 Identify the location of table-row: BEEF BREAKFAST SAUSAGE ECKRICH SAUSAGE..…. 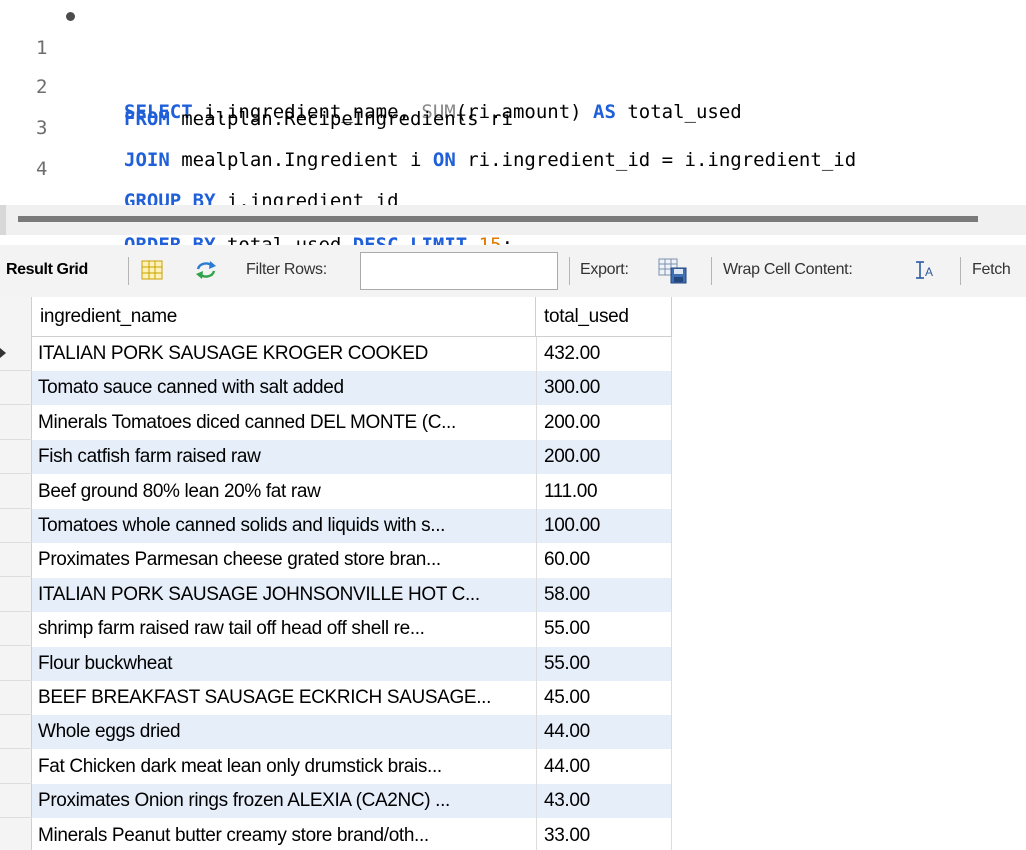
(352, 698).